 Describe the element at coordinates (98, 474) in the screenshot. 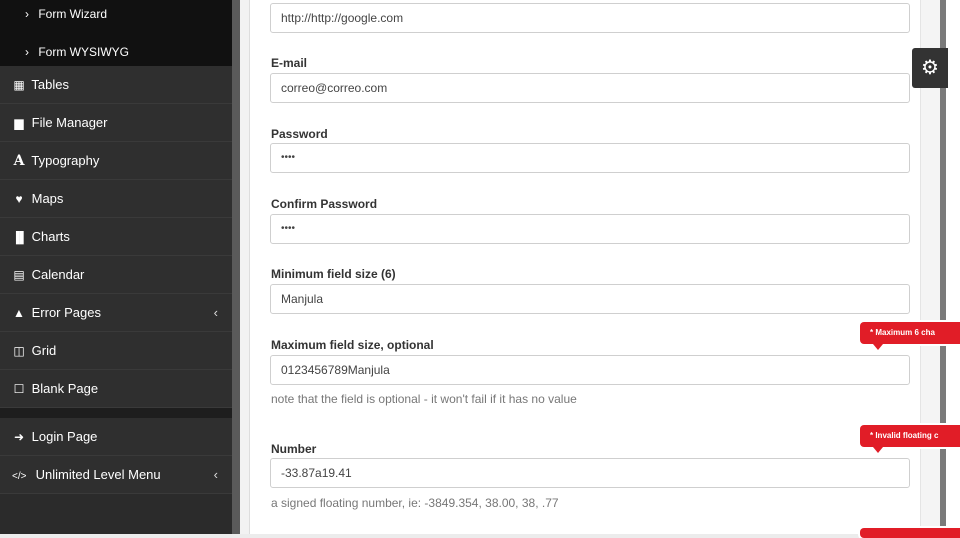

I see `sidebar-item-label: Unlimited Level Menu` at that location.